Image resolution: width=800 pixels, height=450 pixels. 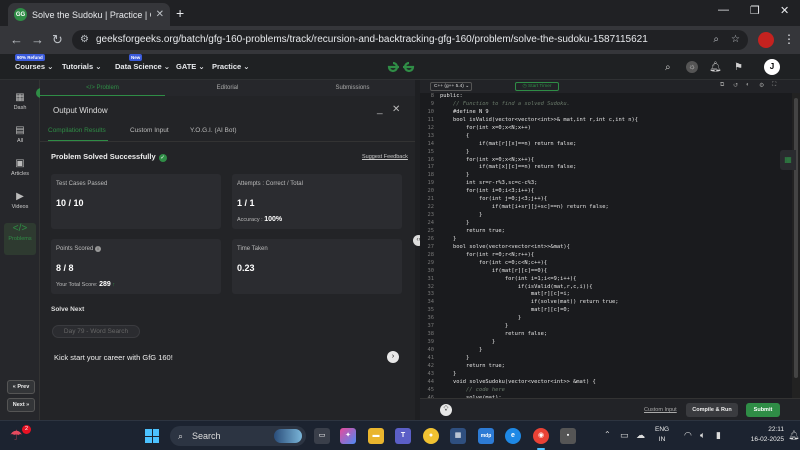 What do you see at coordinates (102, 88) in the screenshot?
I see `tab-problem: </> Problem` at bounding box center [102, 88].